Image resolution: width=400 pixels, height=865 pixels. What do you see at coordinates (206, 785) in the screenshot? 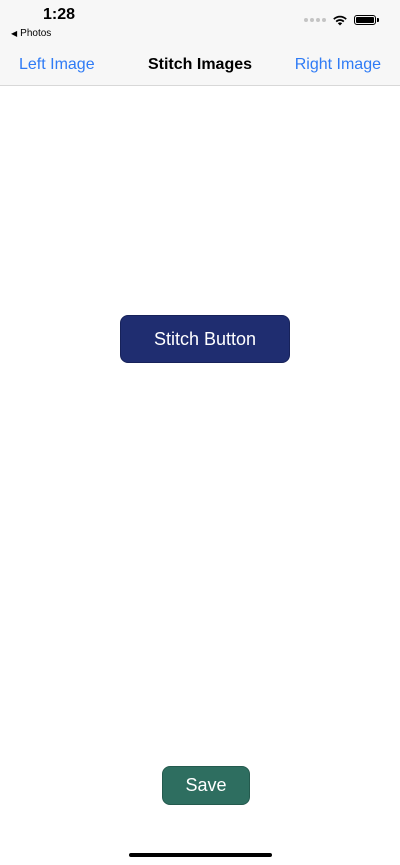
I see `save-button: Save` at bounding box center [206, 785].